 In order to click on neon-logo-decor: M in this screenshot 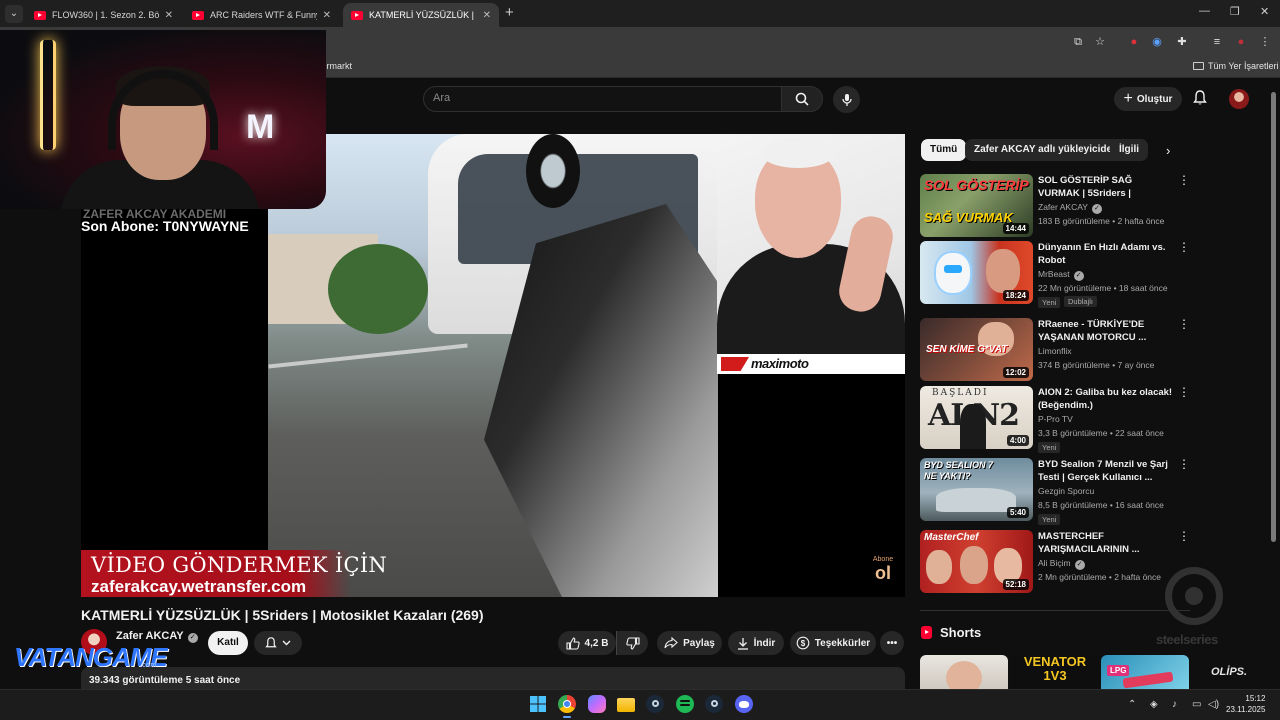, I will do `click(260, 127)`.